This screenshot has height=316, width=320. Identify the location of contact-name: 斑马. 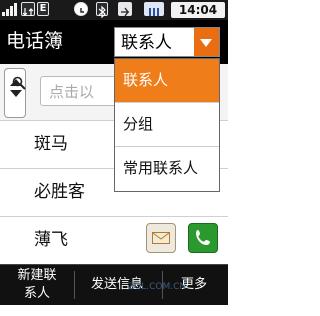
(51, 144).